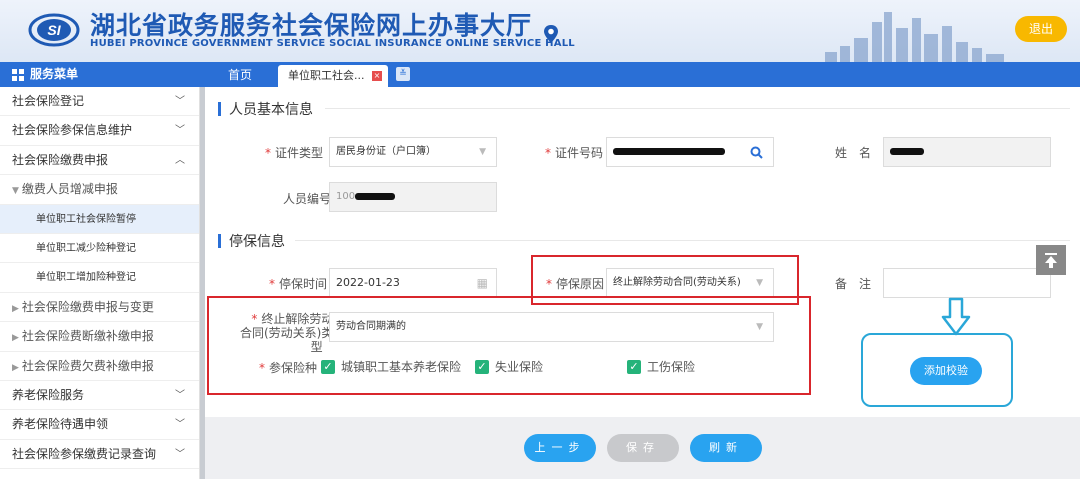 The width and height of the screenshot is (1080, 479). What do you see at coordinates (377, 76) in the screenshot?
I see `close-icon: ×` at bounding box center [377, 76].